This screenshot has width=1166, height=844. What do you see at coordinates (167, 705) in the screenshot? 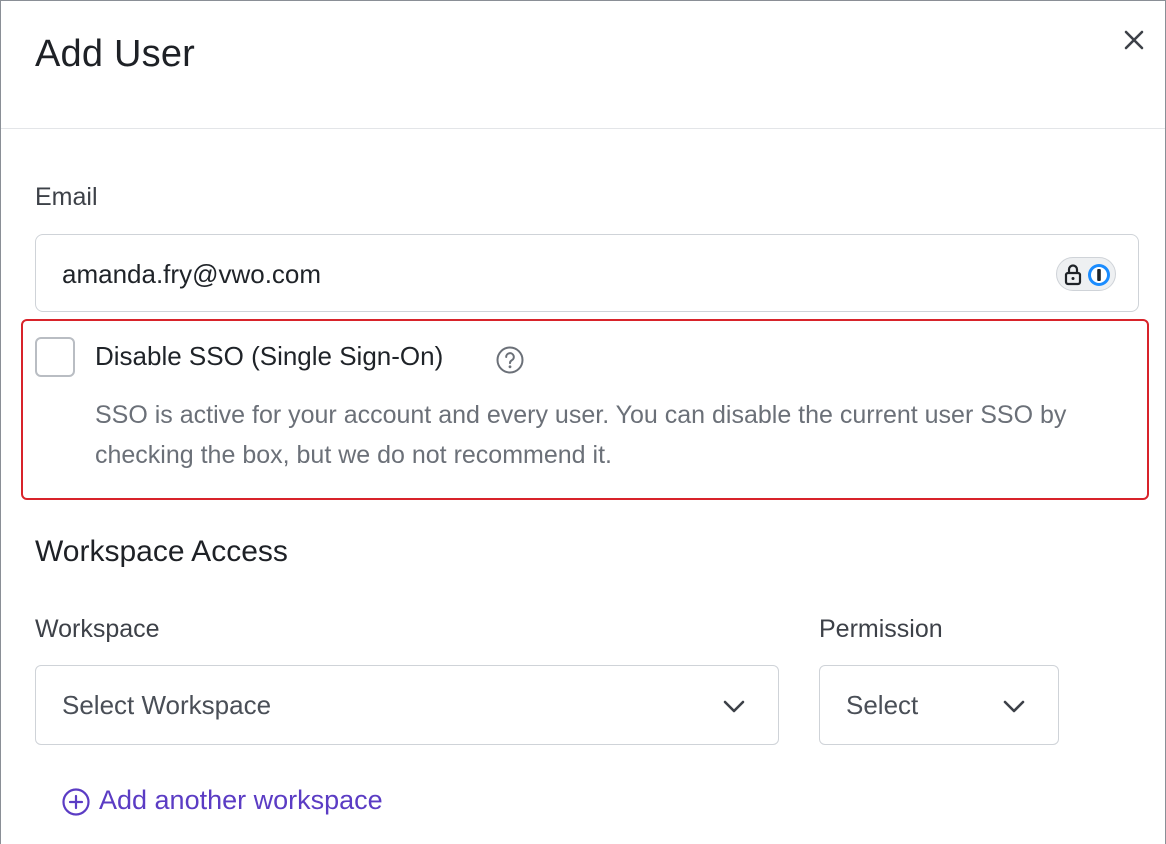
I see `workspace-select-value: Select Workspace` at bounding box center [167, 705].